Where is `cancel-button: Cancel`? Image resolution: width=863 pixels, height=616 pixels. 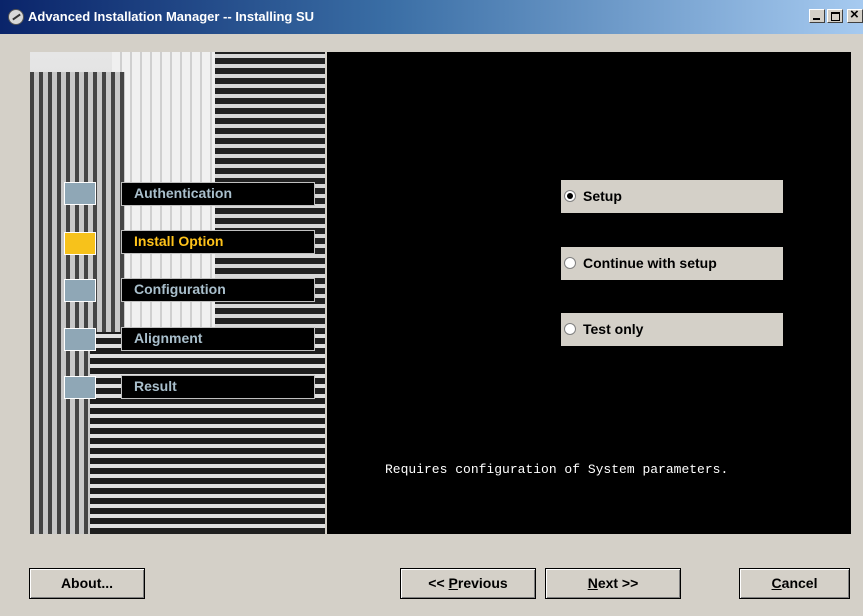 cancel-button: Cancel is located at coordinates (794, 583).